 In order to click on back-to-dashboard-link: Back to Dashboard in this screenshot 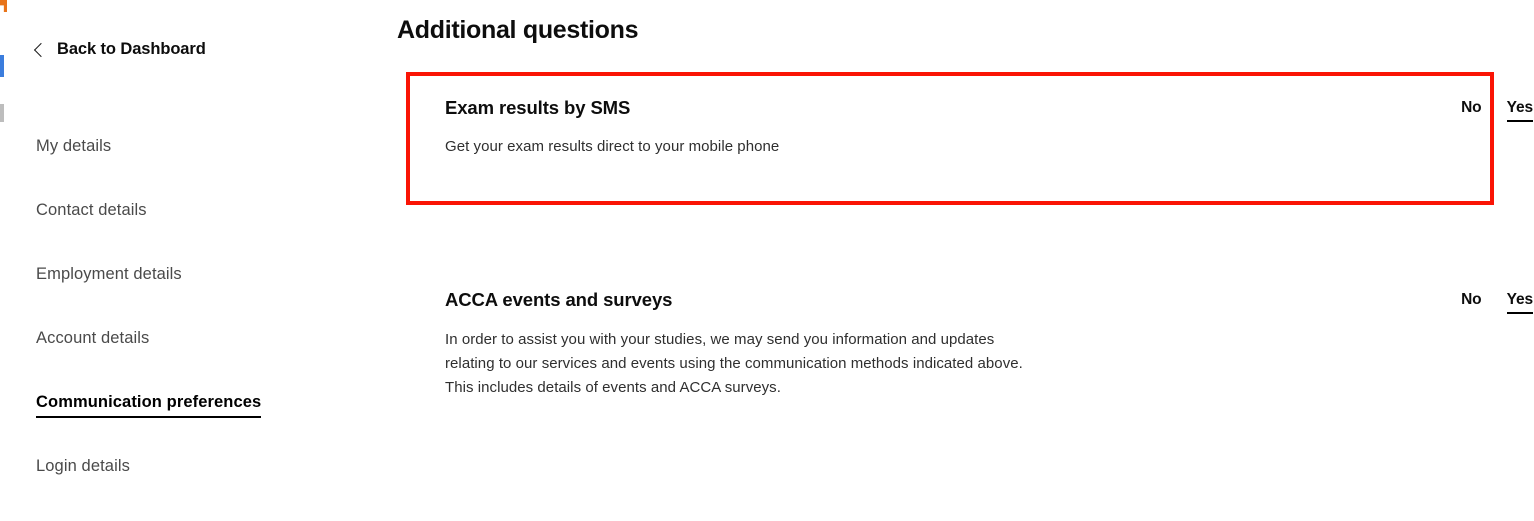, I will do `click(119, 49)`.